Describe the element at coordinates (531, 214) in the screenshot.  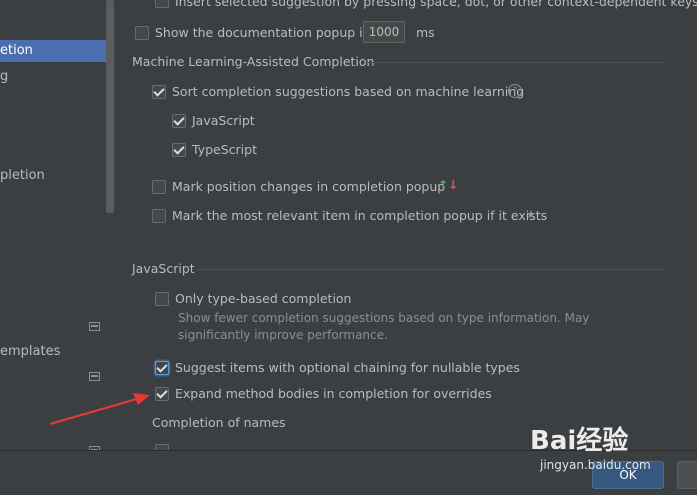
I see `star-icon: ★` at that location.